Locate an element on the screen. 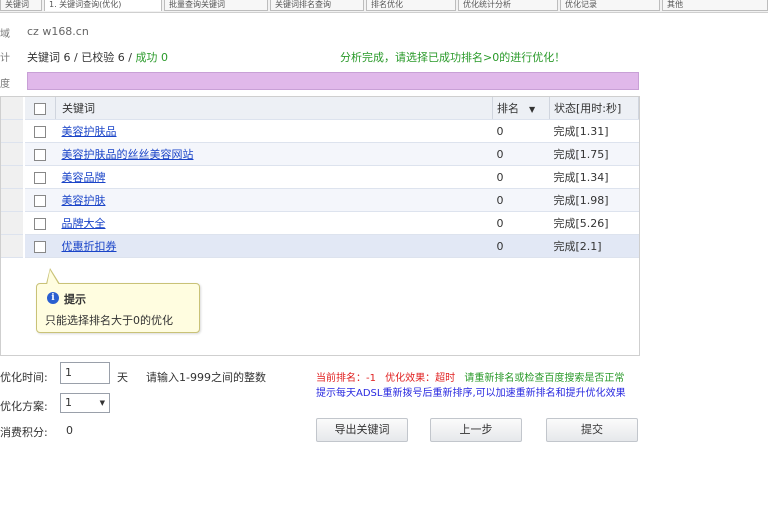 The width and height of the screenshot is (768, 510). table-row: 美容护肤品的丝丝美容网站 0 完成[1.75] is located at coordinates (332, 154).